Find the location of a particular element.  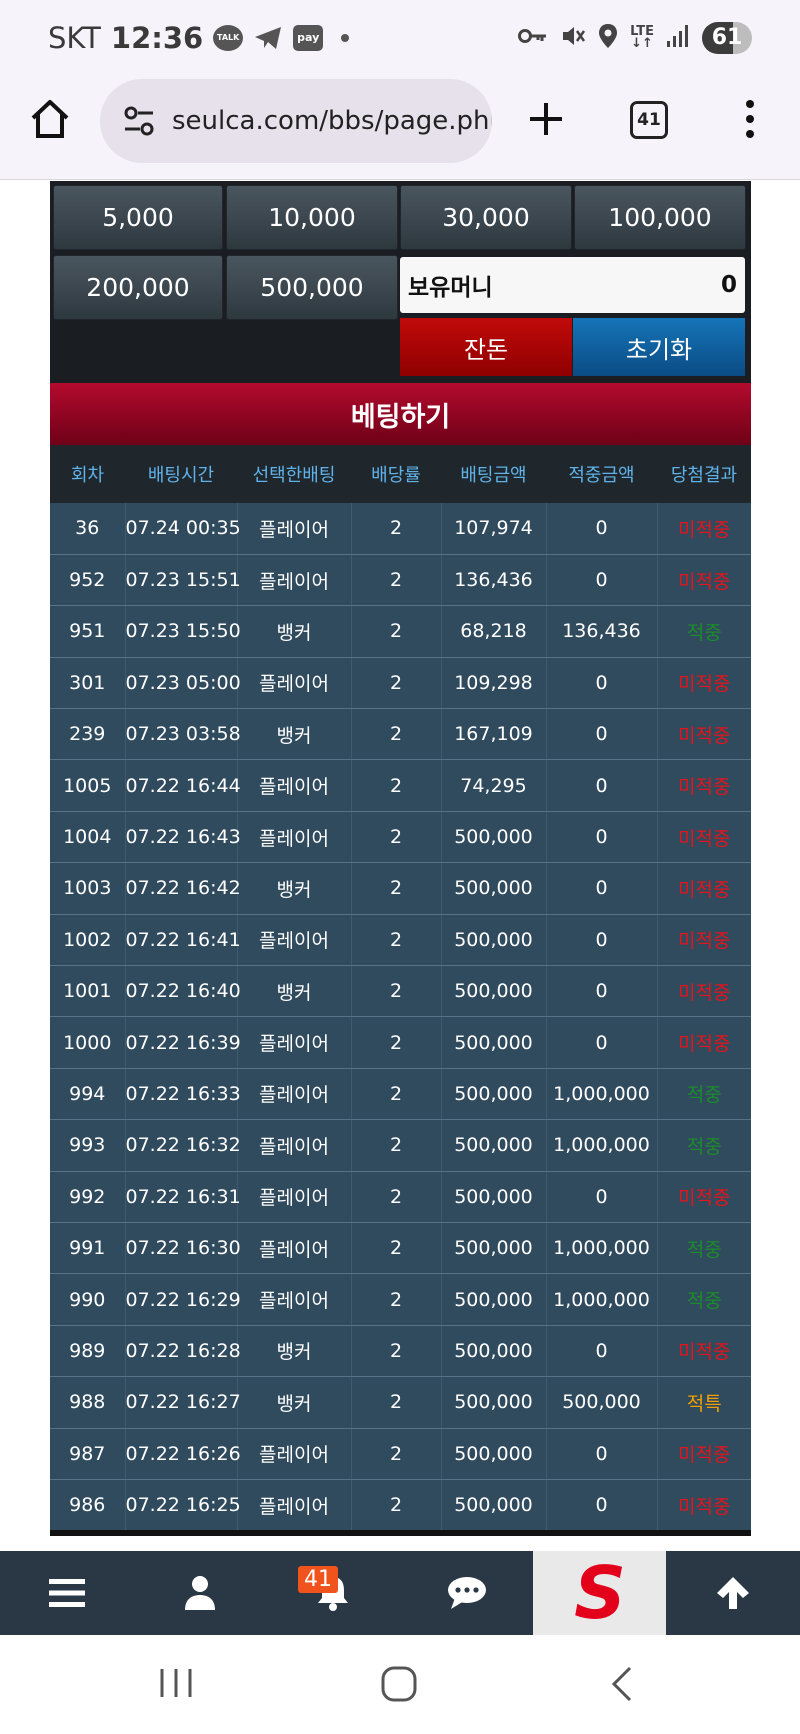

tab-switcher-button: 41 is located at coordinates (649, 120).